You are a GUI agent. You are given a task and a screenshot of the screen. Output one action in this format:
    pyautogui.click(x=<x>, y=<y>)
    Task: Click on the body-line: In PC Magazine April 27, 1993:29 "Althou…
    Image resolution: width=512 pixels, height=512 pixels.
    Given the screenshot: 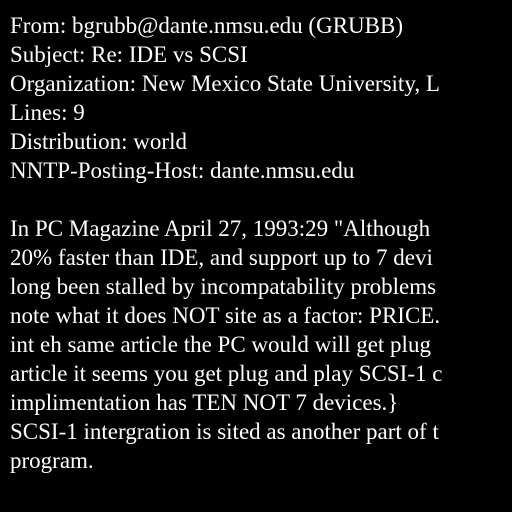 What is the action you would take?
    pyautogui.click(x=220, y=228)
    